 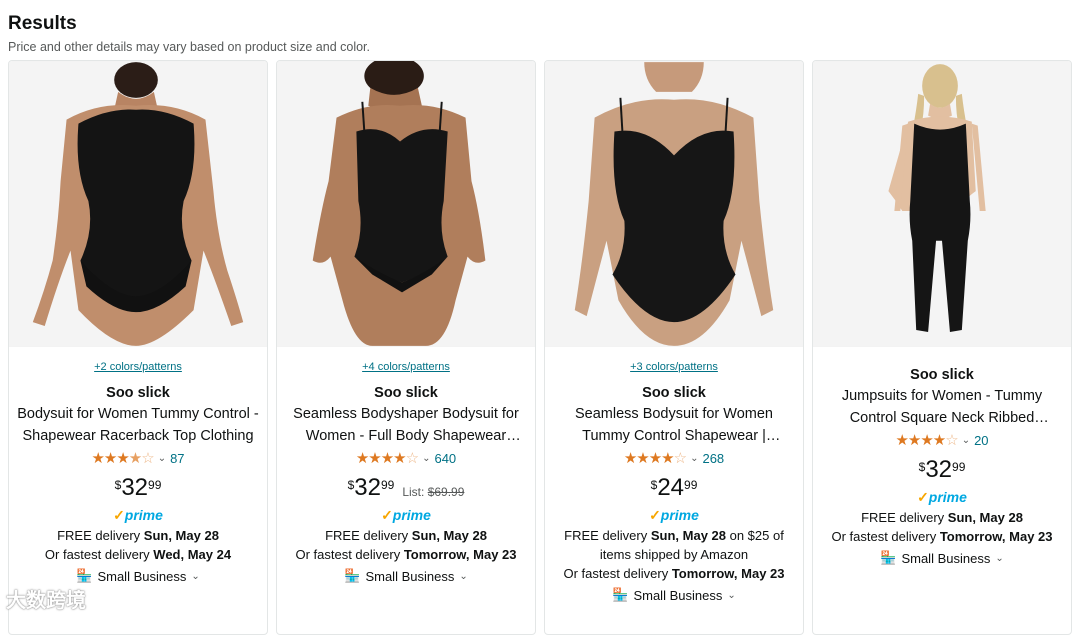 I want to click on price: $ 32 99 List: $69.99, so click(x=406, y=488).